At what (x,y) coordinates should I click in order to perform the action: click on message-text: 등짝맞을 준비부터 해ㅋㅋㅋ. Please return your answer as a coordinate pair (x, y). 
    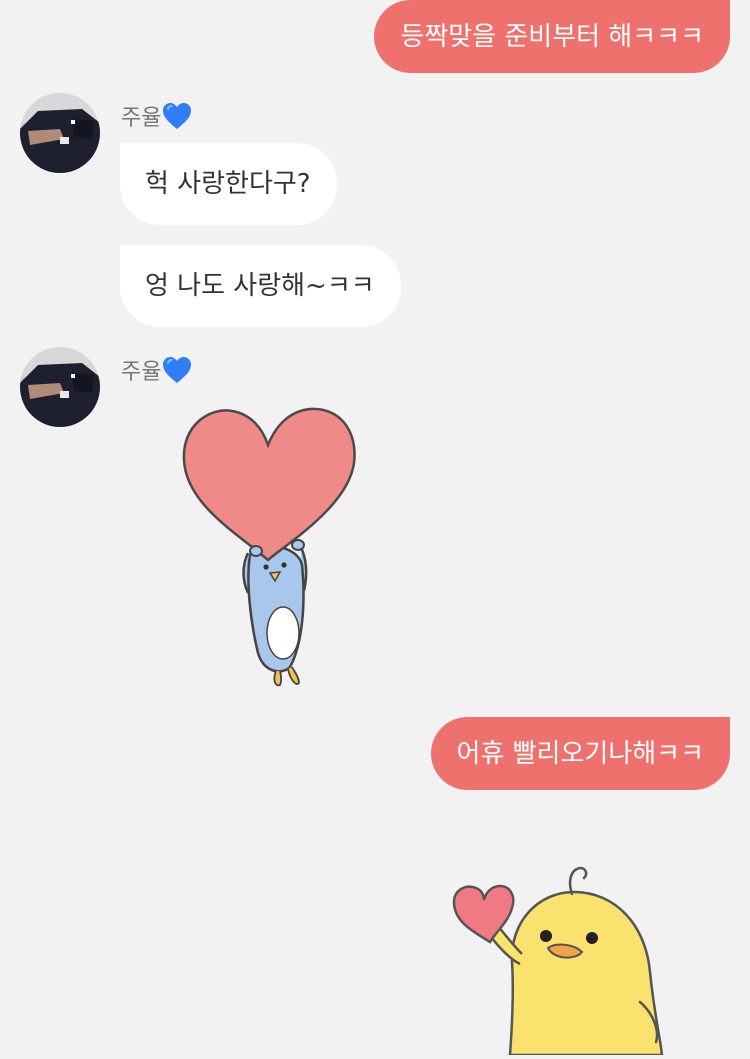
    Looking at the image, I should click on (552, 36).